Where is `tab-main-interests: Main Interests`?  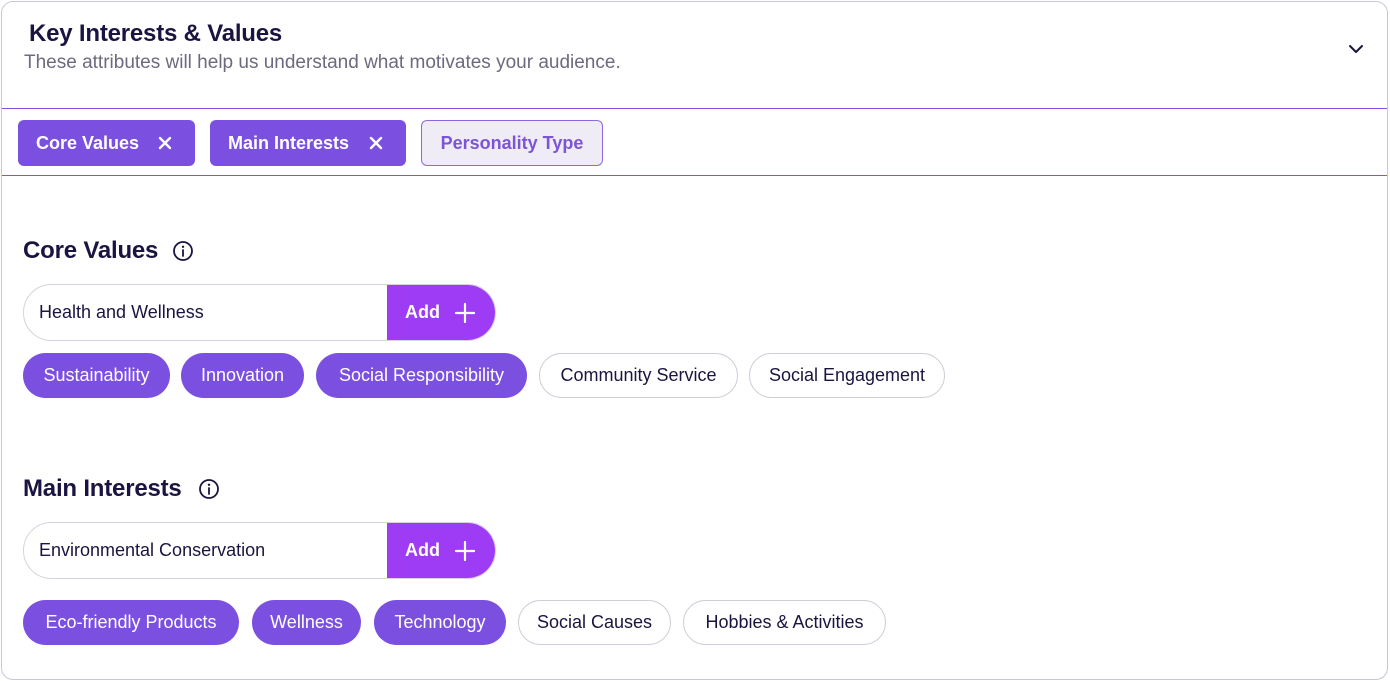
tab-main-interests: Main Interests is located at coordinates (308, 143).